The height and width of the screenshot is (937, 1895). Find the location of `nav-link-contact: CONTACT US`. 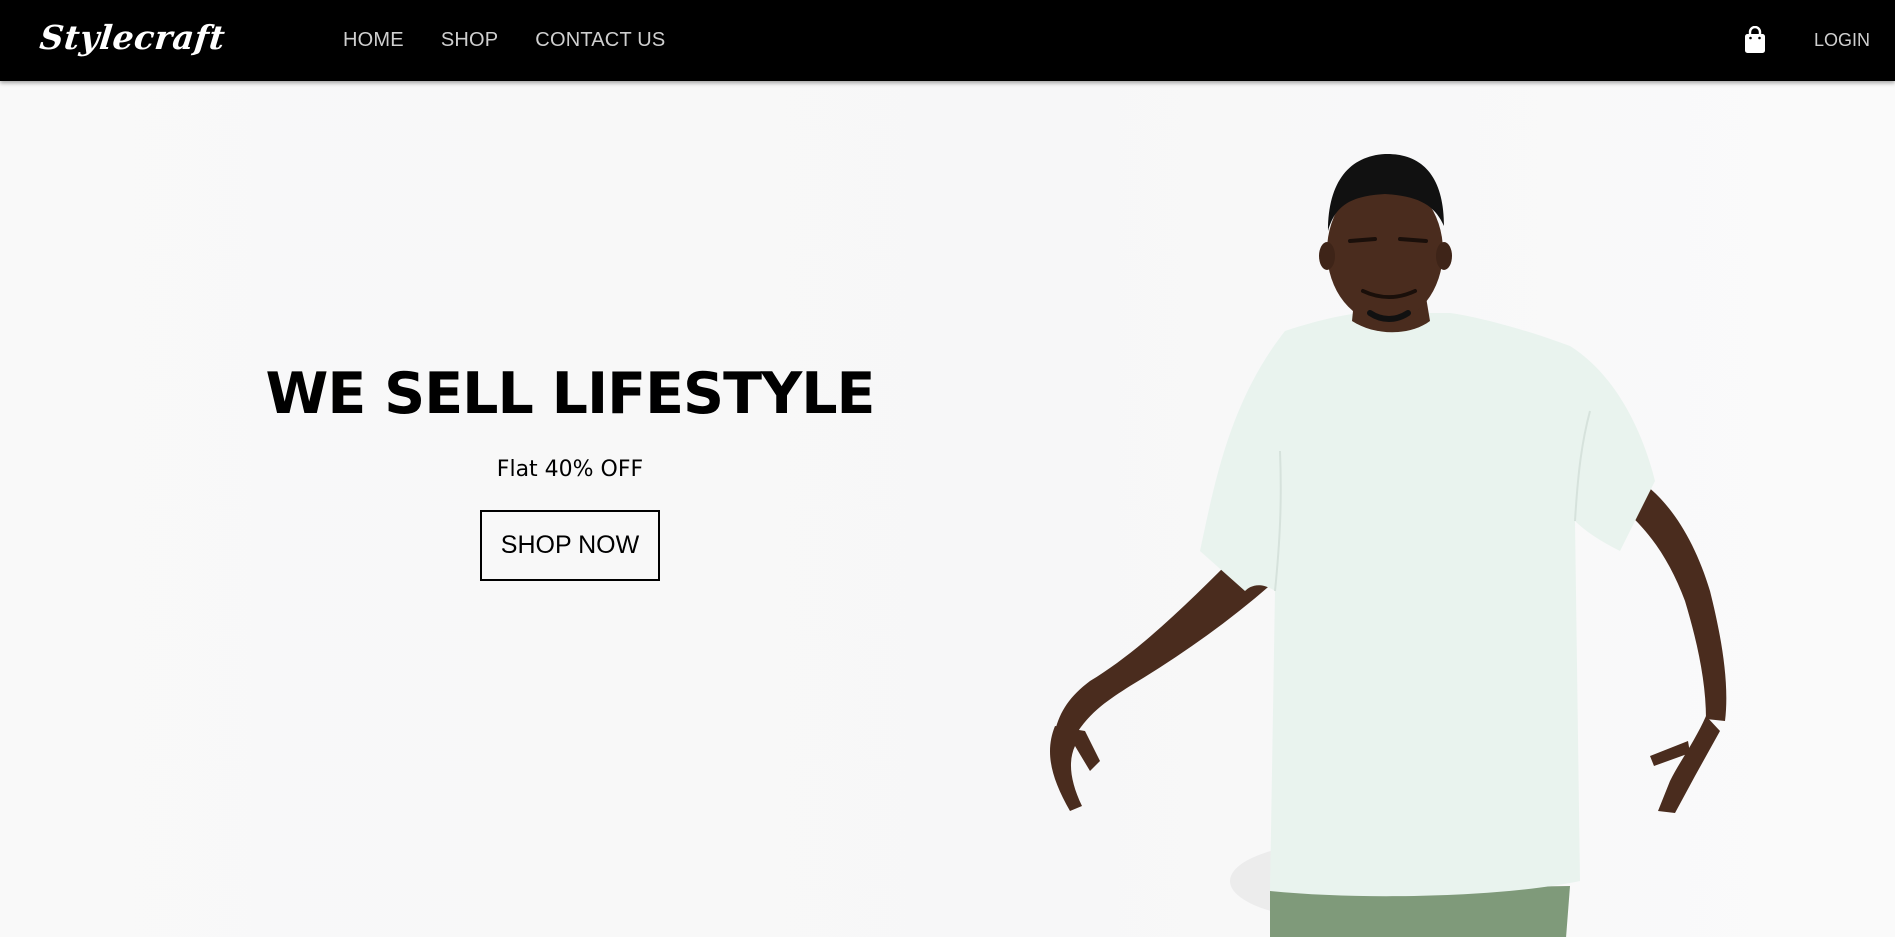

nav-link-contact: CONTACT US is located at coordinates (600, 40).